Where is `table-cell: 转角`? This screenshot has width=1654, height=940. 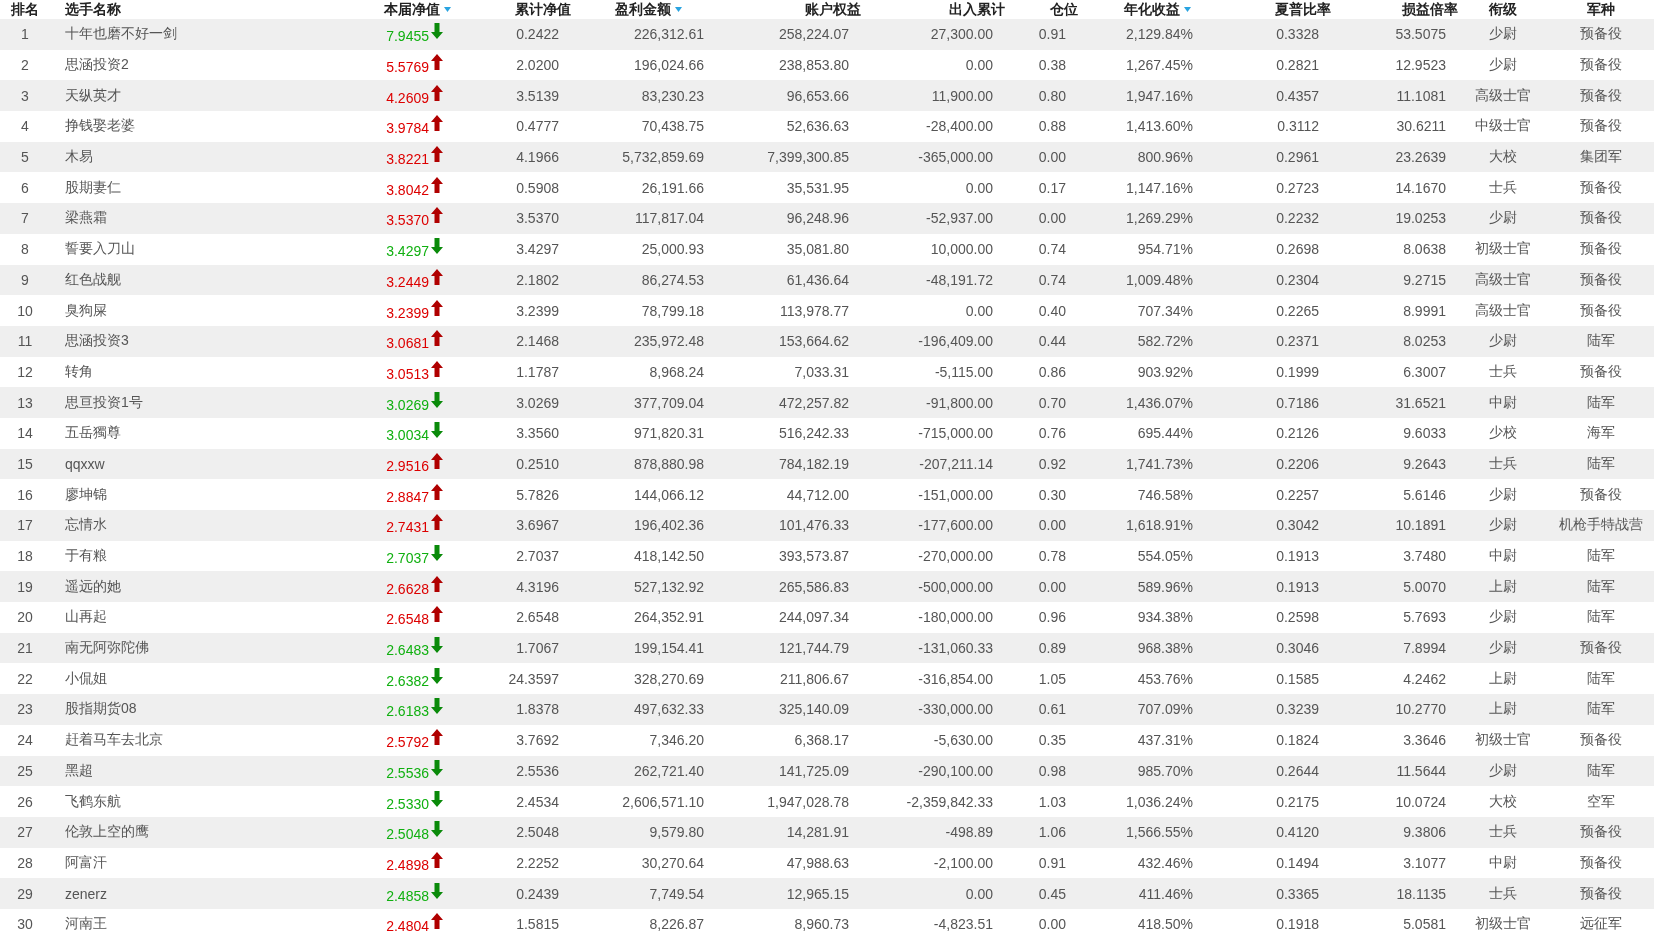 table-cell: 转角 is located at coordinates (79, 371).